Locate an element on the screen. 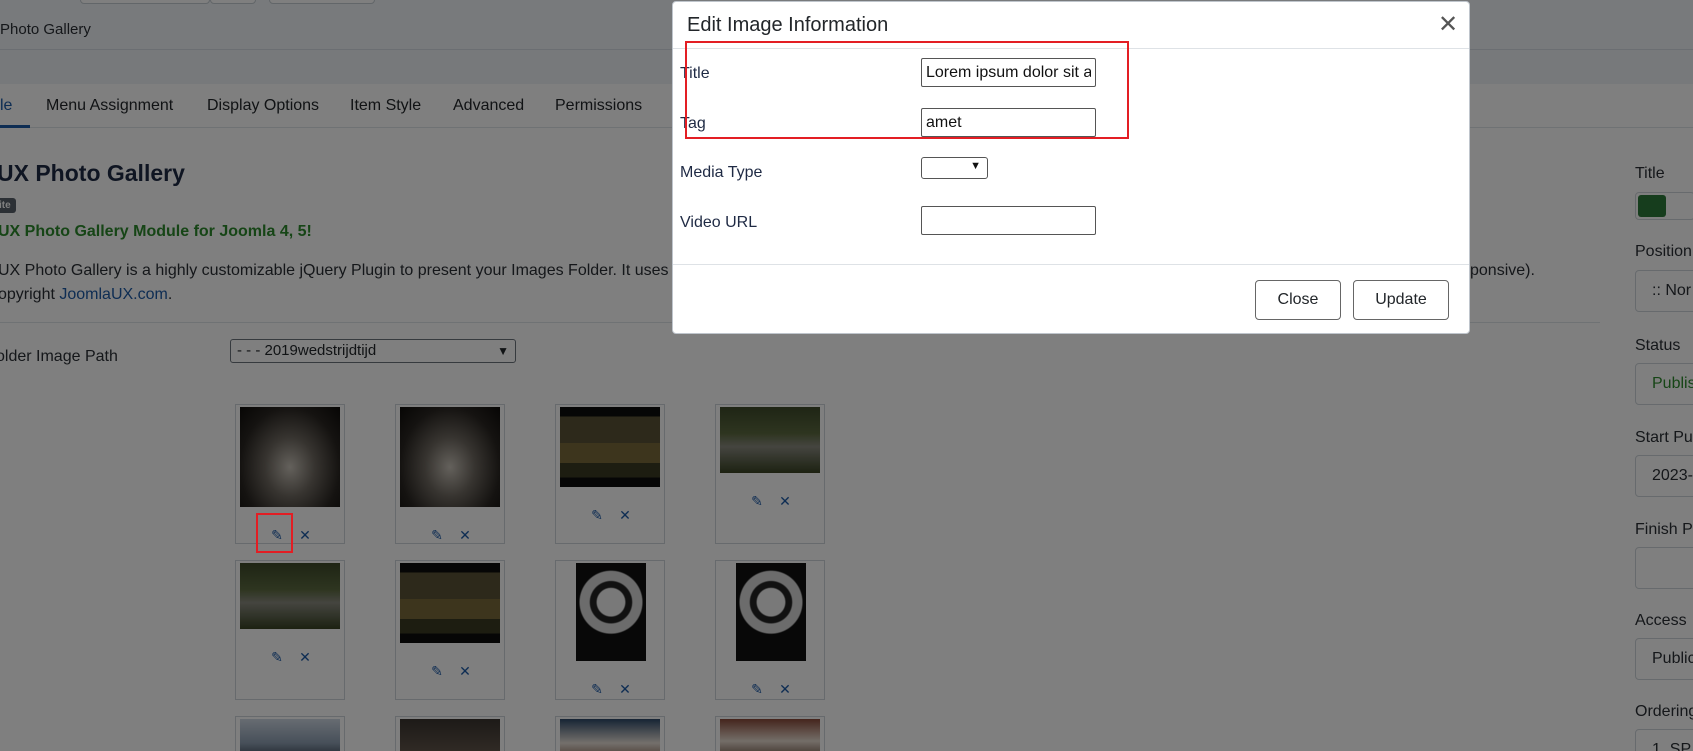 The height and width of the screenshot is (751, 1693). modal-footer-divider is located at coordinates (1071, 264).